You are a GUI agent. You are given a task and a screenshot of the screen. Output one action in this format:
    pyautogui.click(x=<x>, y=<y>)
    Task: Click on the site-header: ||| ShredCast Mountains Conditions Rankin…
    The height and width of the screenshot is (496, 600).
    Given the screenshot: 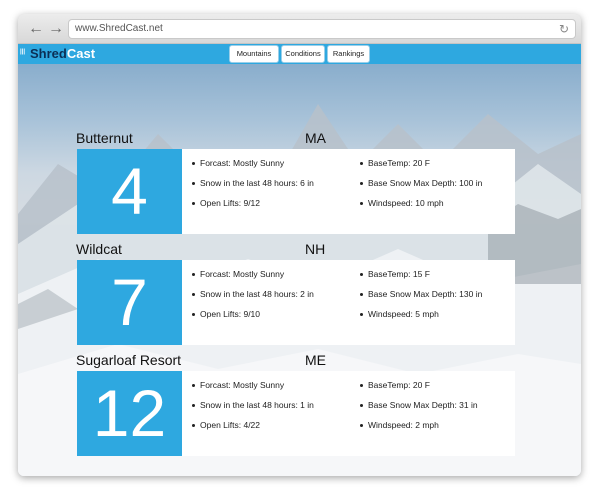 What is the action you would take?
    pyautogui.click(x=299, y=54)
    